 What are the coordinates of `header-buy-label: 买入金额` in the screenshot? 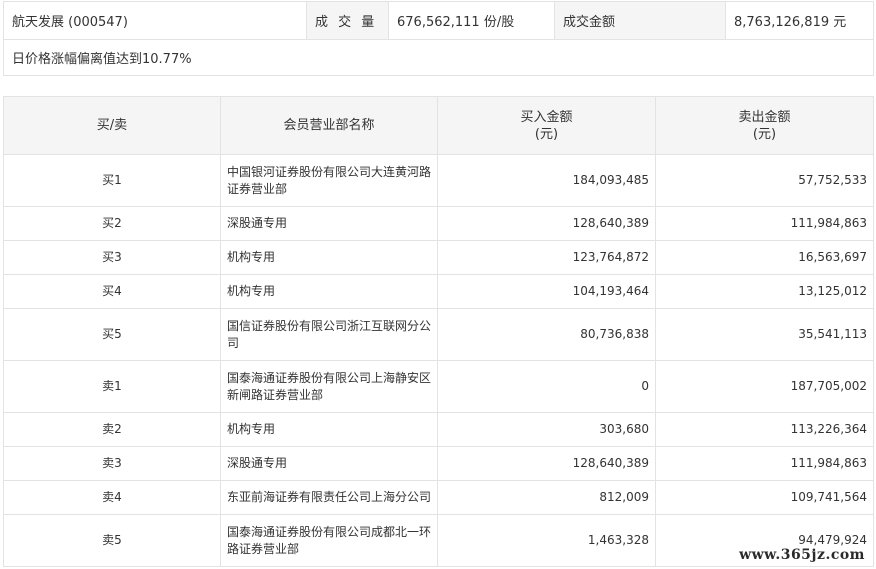 It's located at (546, 117).